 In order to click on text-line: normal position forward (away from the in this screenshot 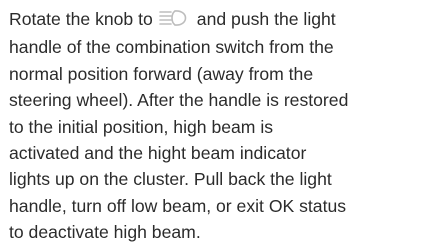, I will do `click(161, 73)`.